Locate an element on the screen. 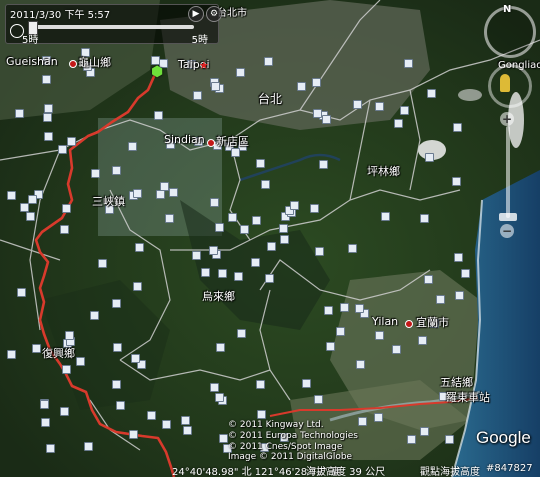 Image resolution: width=540 pixels, height=477 pixels. navigation-controls: N + − is located at coordinates (510, 125).